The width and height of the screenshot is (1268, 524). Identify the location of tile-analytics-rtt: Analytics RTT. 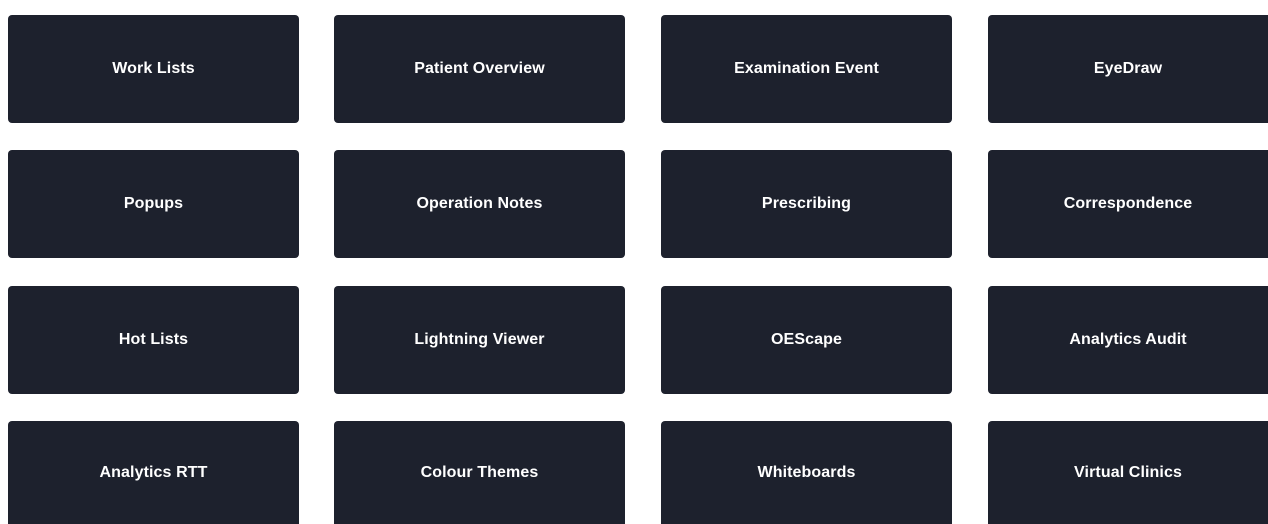
(153, 472).